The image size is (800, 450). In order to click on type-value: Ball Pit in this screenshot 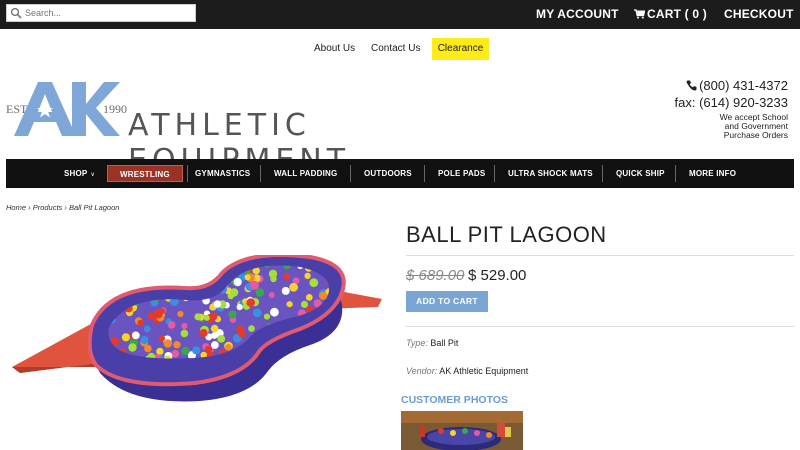, I will do `click(444, 343)`.